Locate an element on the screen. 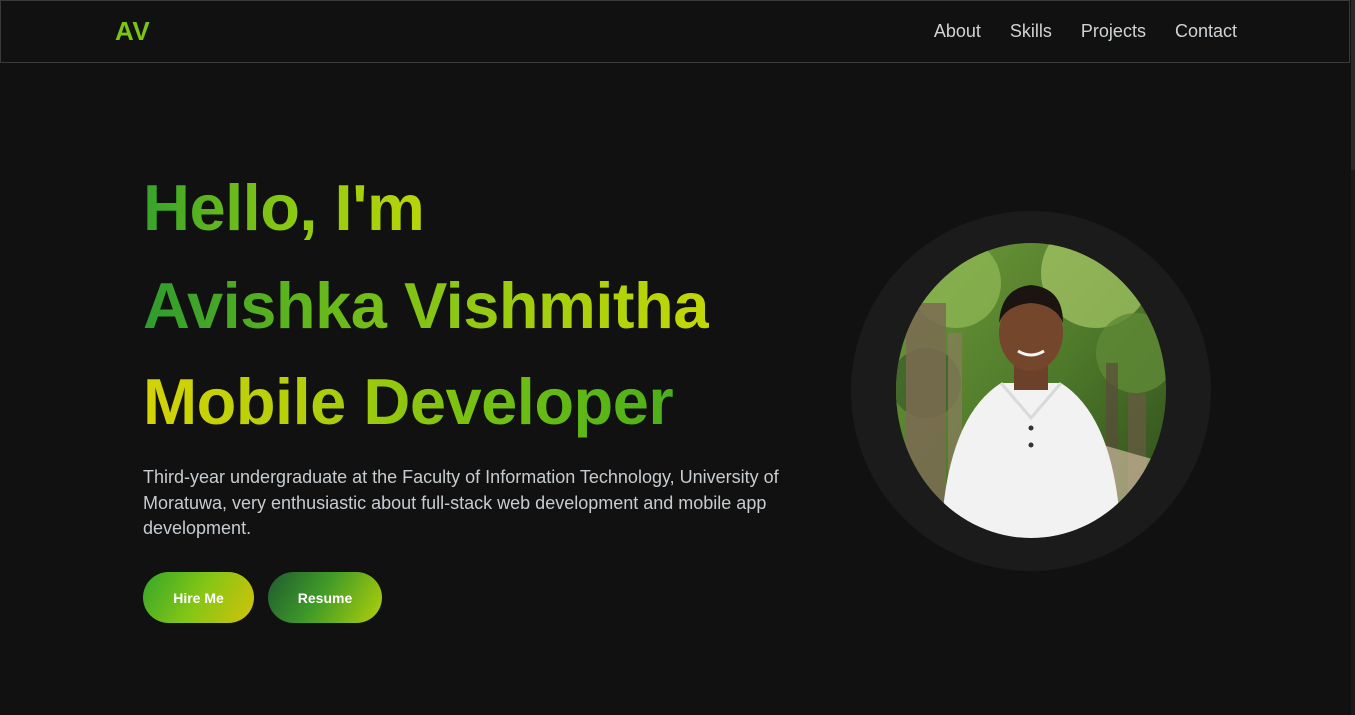 This screenshot has width=1355, height=715. hero-name: Avishka Vishmitha is located at coordinates (426, 305).